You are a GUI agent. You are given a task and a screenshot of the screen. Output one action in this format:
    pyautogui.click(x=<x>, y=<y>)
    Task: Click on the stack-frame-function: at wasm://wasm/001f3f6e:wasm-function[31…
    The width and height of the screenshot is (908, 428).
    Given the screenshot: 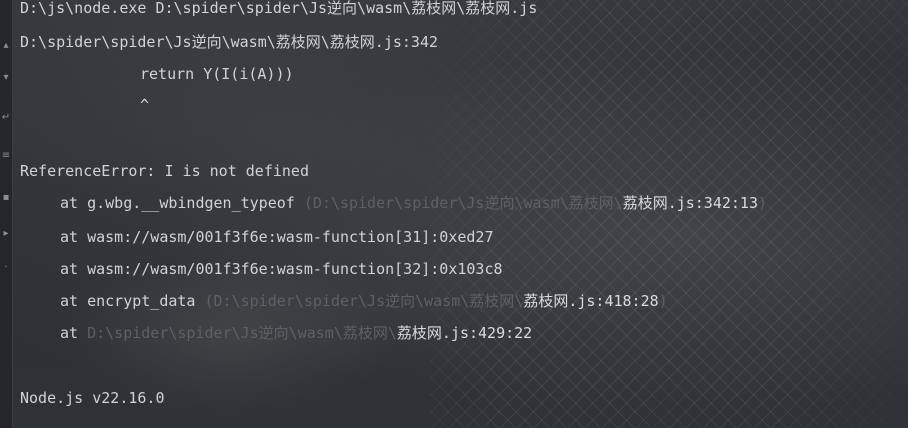 What is the action you would take?
    pyautogui.click(x=277, y=237)
    